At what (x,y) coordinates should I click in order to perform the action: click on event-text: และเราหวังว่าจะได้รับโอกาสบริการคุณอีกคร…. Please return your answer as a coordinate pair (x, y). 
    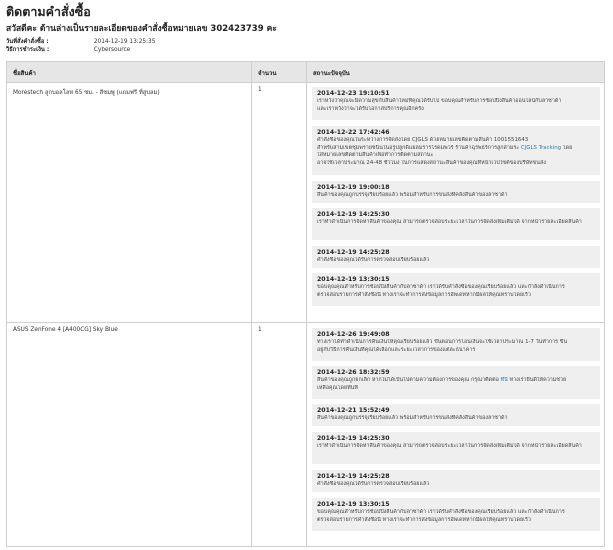
    Looking at the image, I should click on (370, 108).